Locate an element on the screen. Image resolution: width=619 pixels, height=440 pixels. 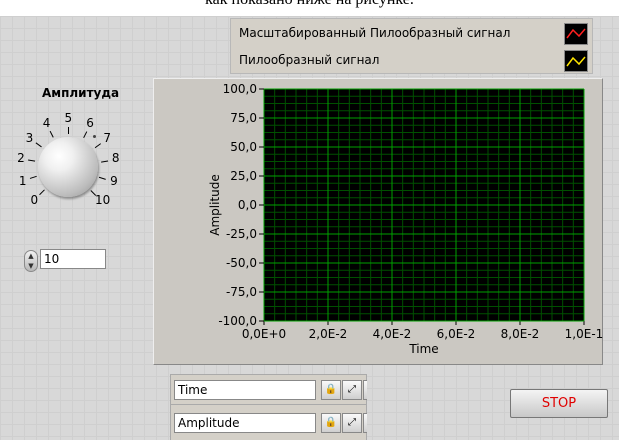
knob-pointer-dot is located at coordinates (94, 136).